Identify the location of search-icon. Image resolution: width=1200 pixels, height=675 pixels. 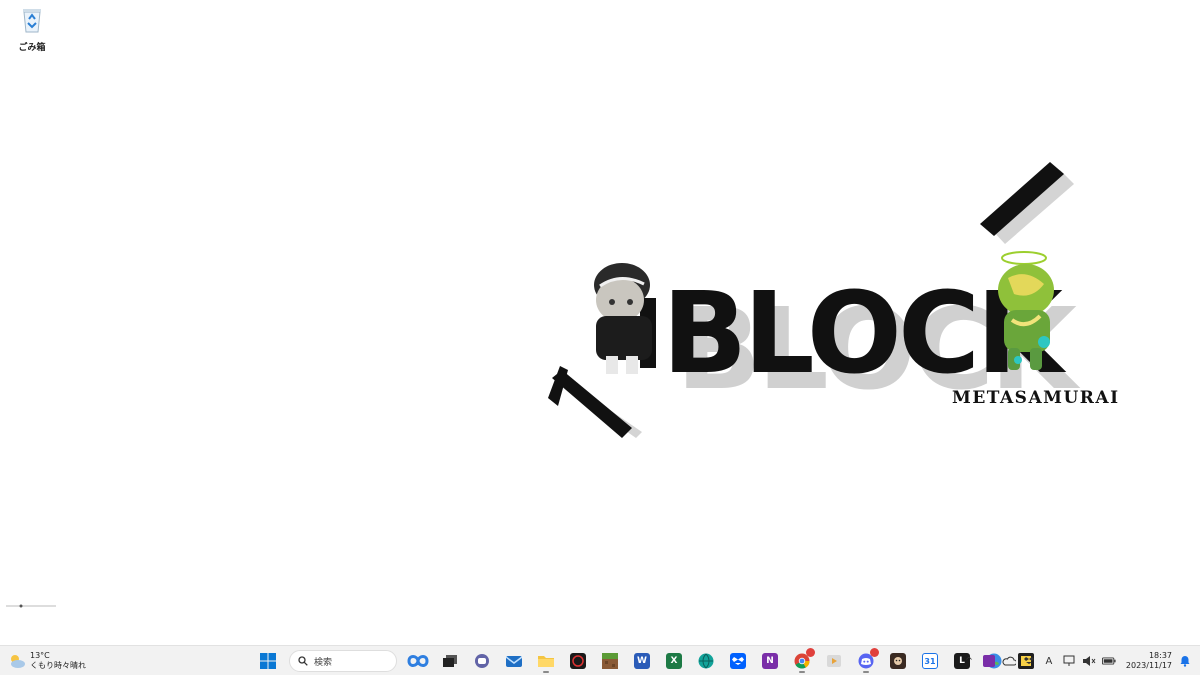
(303, 661).